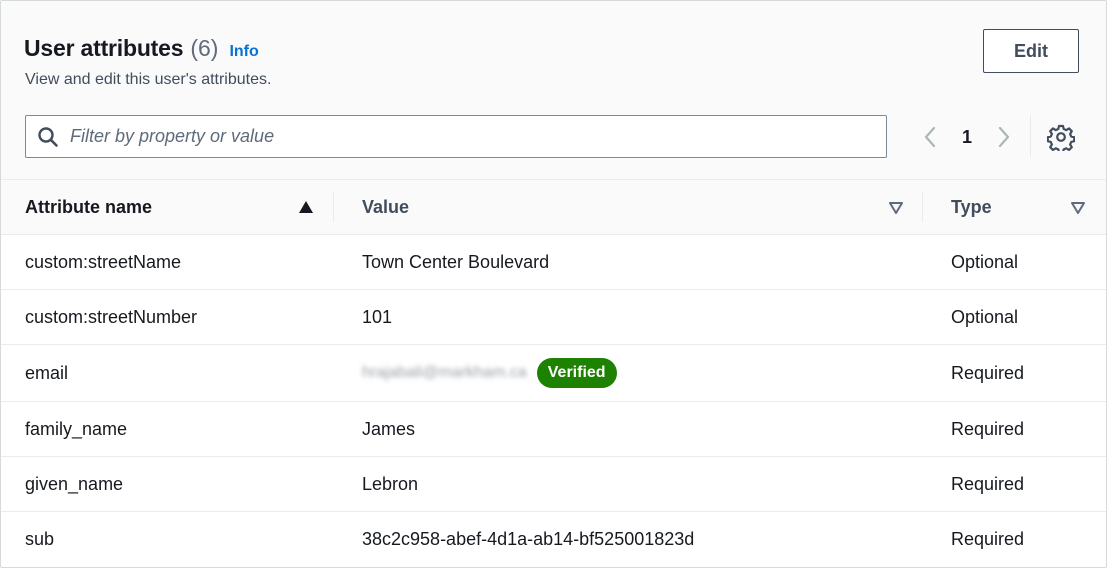 This screenshot has width=1108, height=573. What do you see at coordinates (104, 48) in the screenshot?
I see `page-title: User attributes` at bounding box center [104, 48].